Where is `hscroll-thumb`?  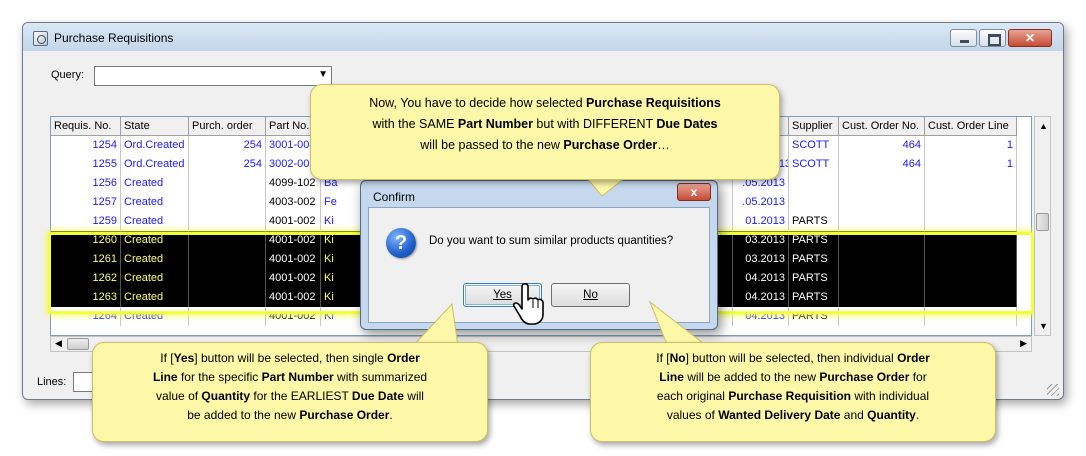 hscroll-thumb is located at coordinates (78, 344).